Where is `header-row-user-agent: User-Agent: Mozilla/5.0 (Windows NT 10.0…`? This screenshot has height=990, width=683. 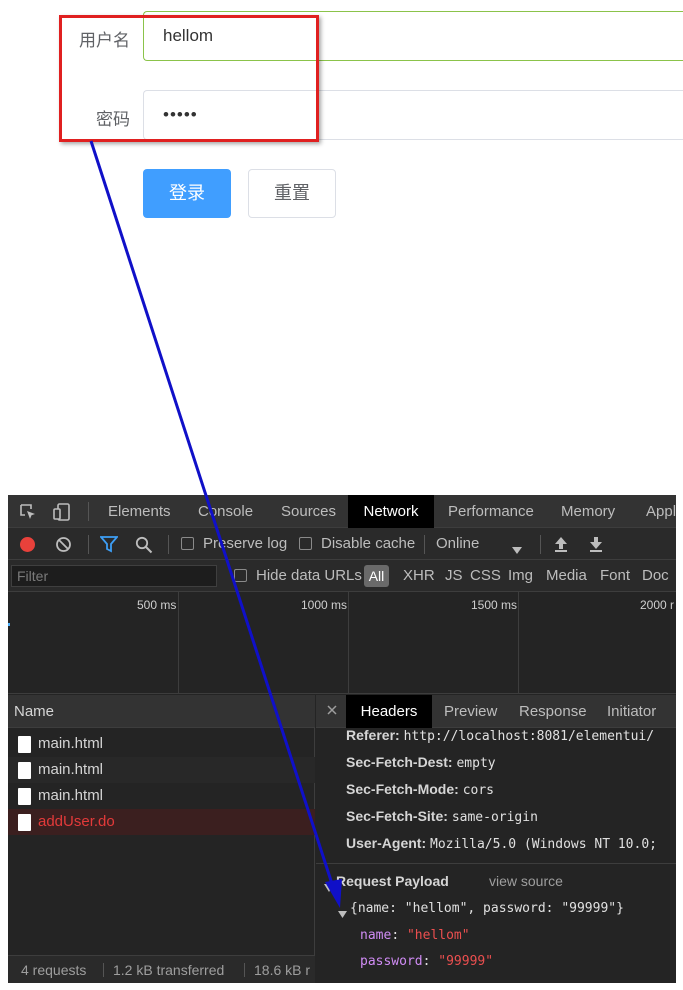
header-row-user-agent: User-Agent: Mozilla/5.0 (Windows NT 10.0… is located at coordinates (501, 843).